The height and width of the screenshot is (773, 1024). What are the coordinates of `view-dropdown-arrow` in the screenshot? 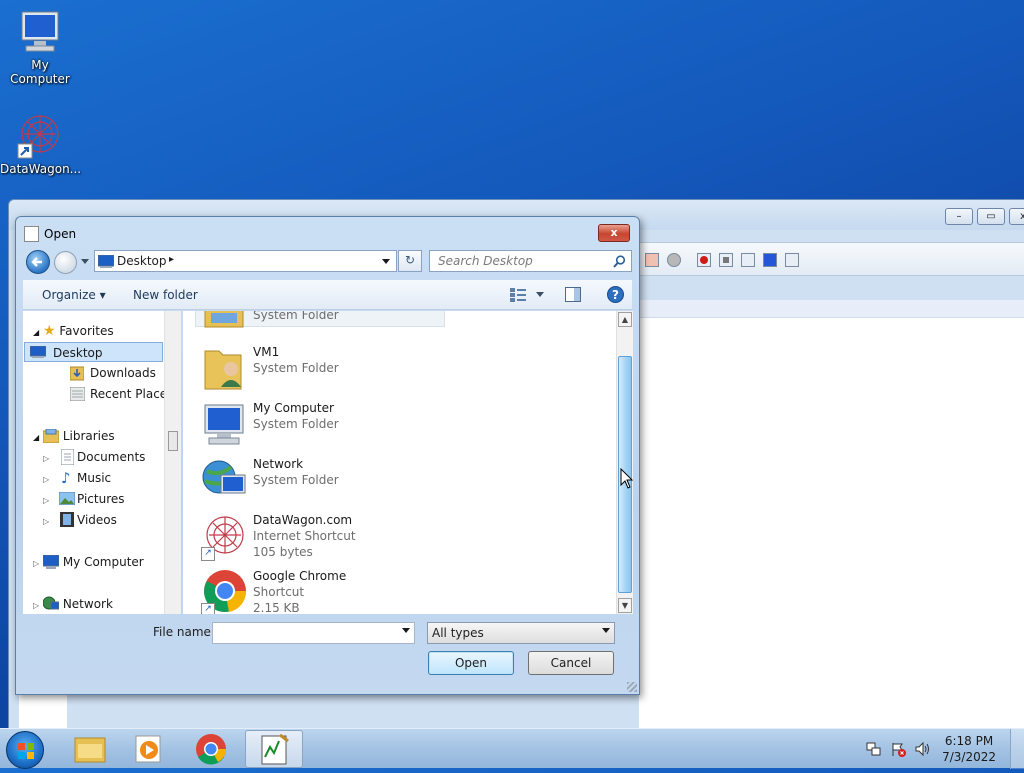 It's located at (540, 294).